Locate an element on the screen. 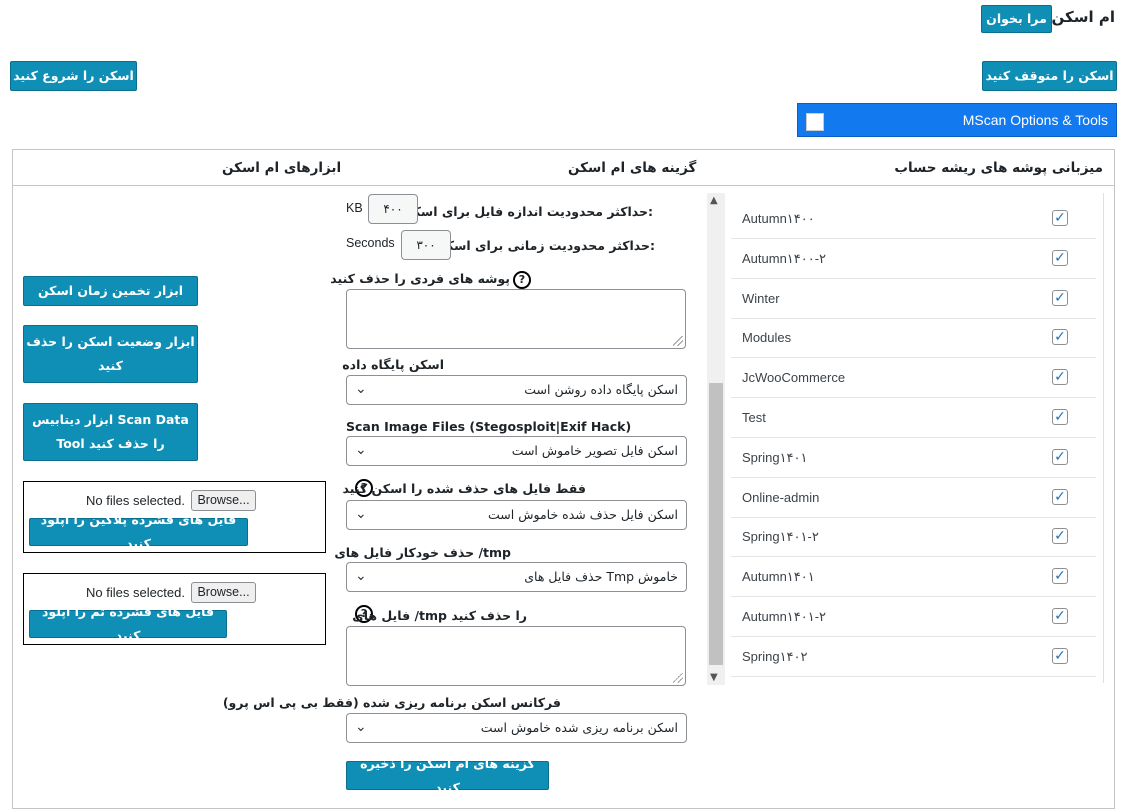 The image size is (1127, 809). upload-theme-button: فایل های فشرده تم را آپلود کنید is located at coordinates (128, 623).